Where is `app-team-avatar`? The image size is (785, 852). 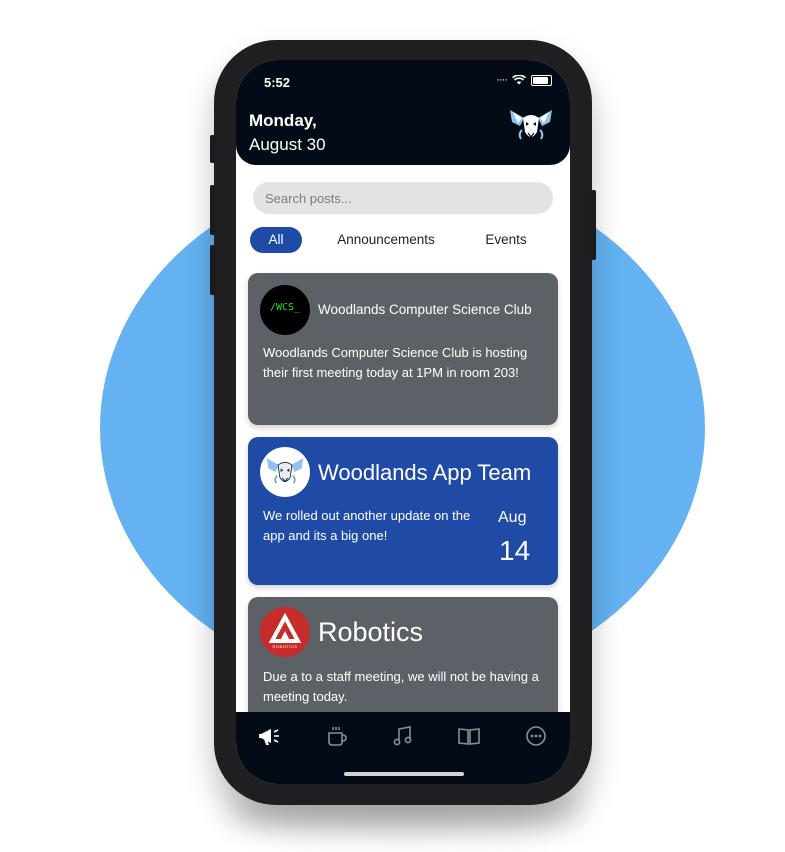
app-team-avatar is located at coordinates (285, 472).